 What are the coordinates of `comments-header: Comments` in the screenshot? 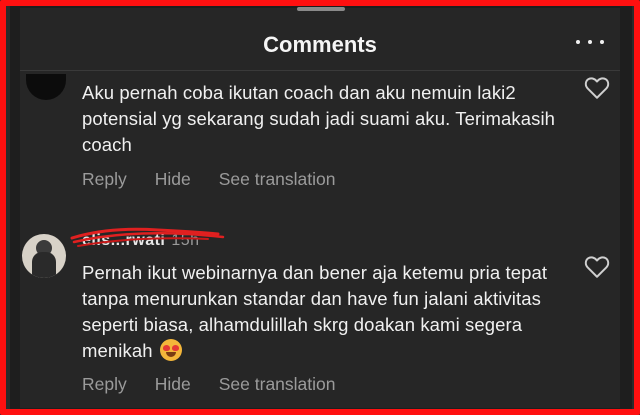 It's located at (320, 46).